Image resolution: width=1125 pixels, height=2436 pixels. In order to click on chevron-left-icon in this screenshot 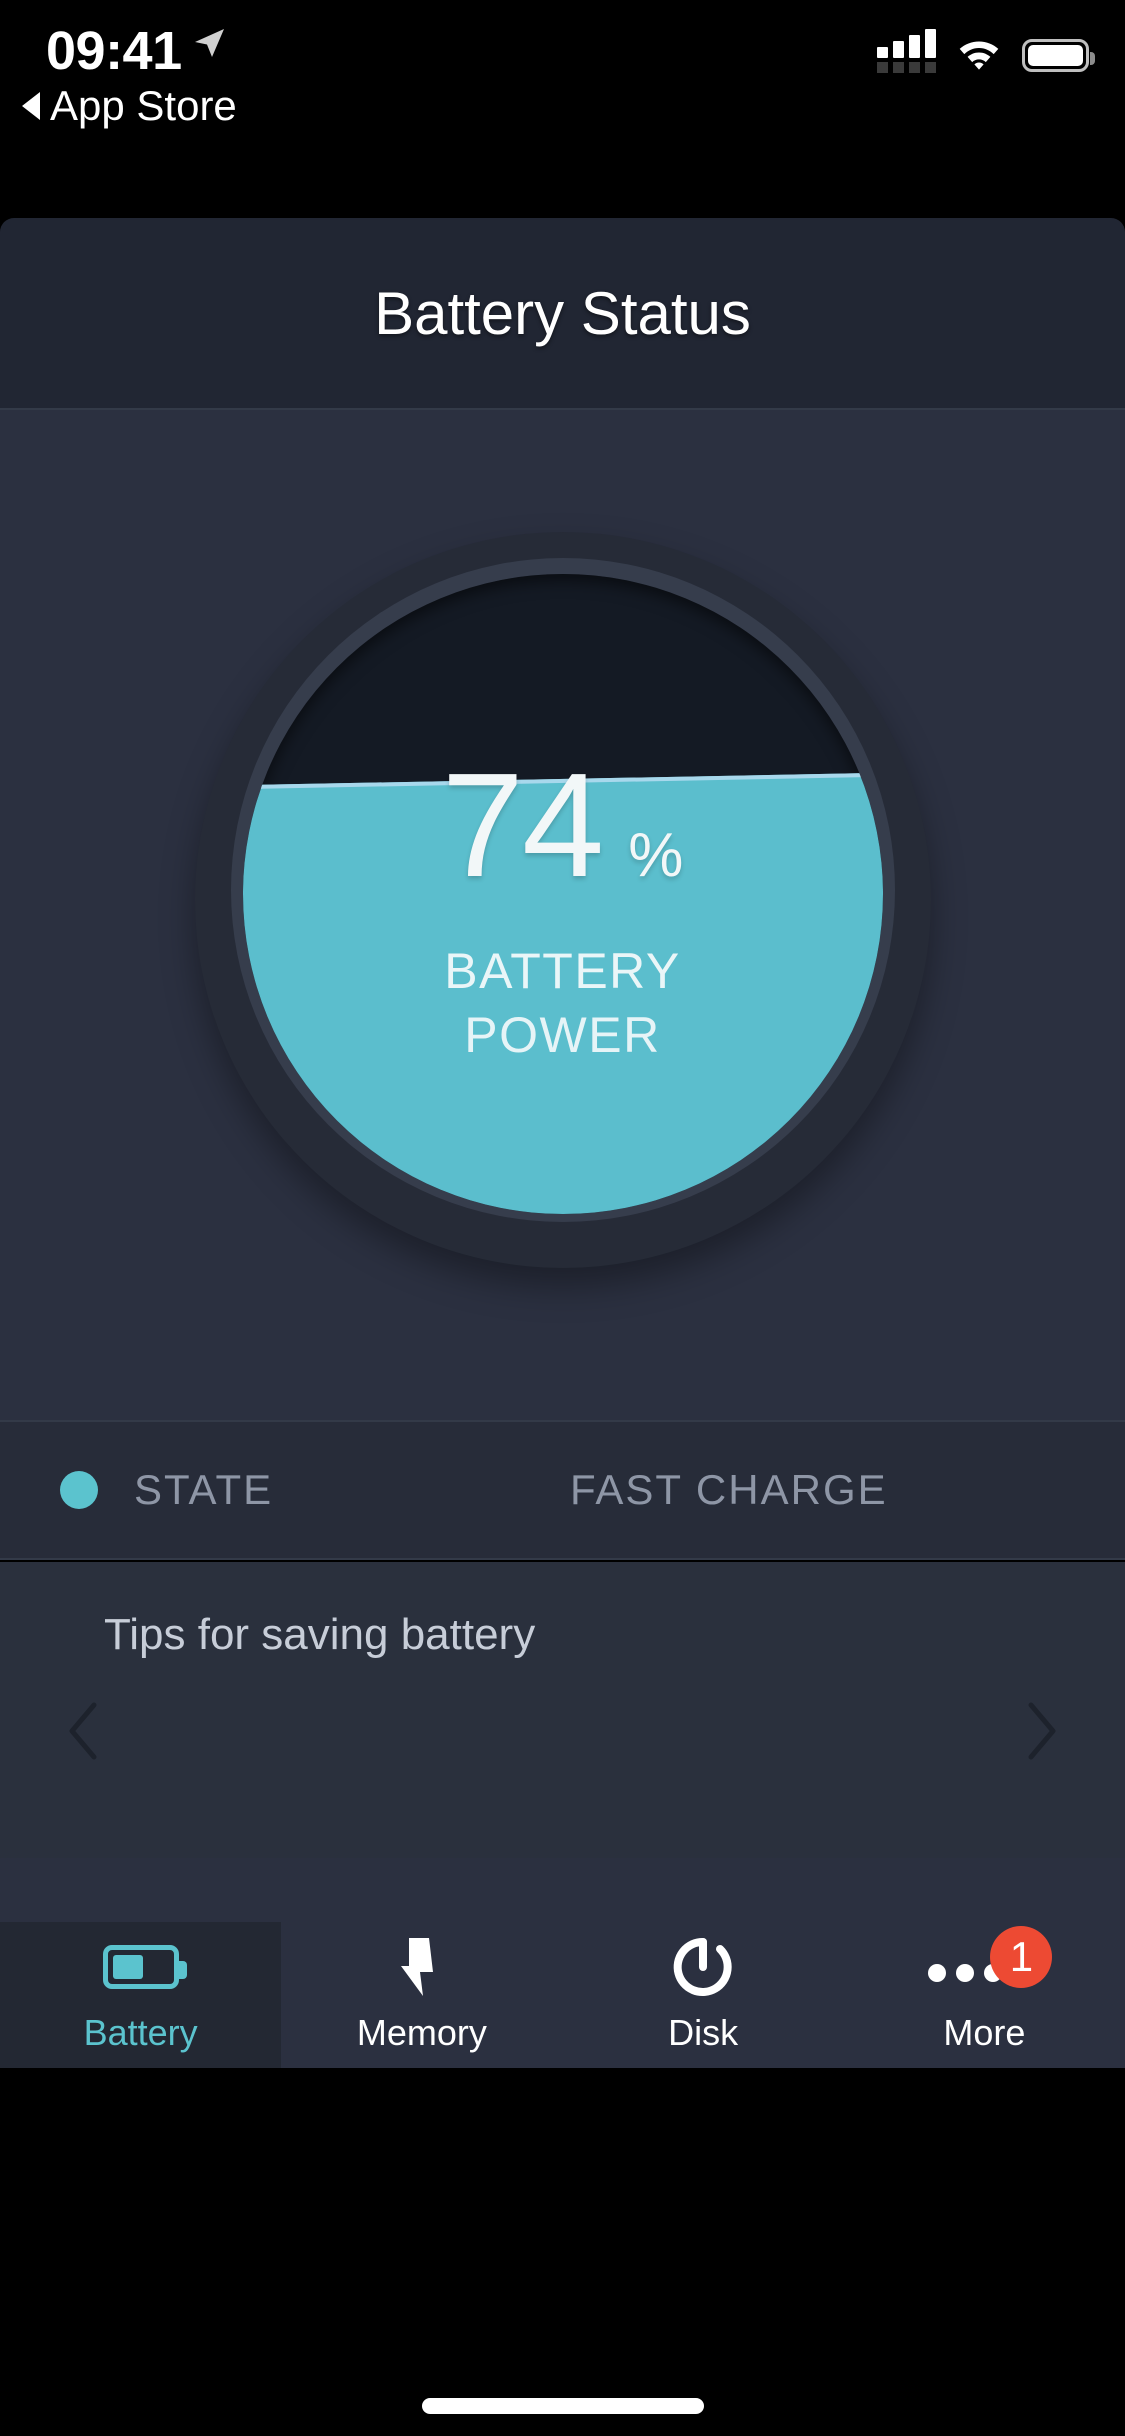, I will do `click(85, 1731)`.